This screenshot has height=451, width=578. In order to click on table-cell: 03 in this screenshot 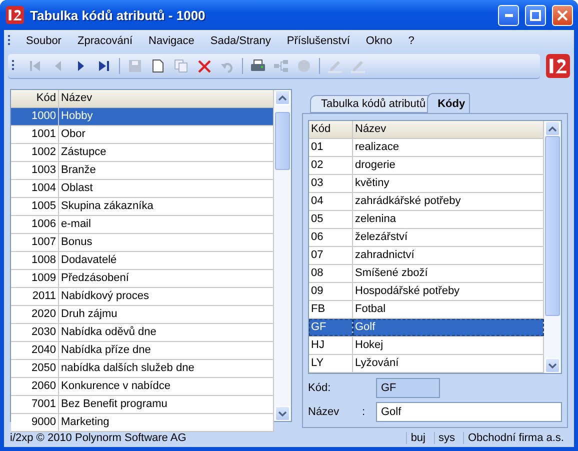, I will do `click(331, 183)`.